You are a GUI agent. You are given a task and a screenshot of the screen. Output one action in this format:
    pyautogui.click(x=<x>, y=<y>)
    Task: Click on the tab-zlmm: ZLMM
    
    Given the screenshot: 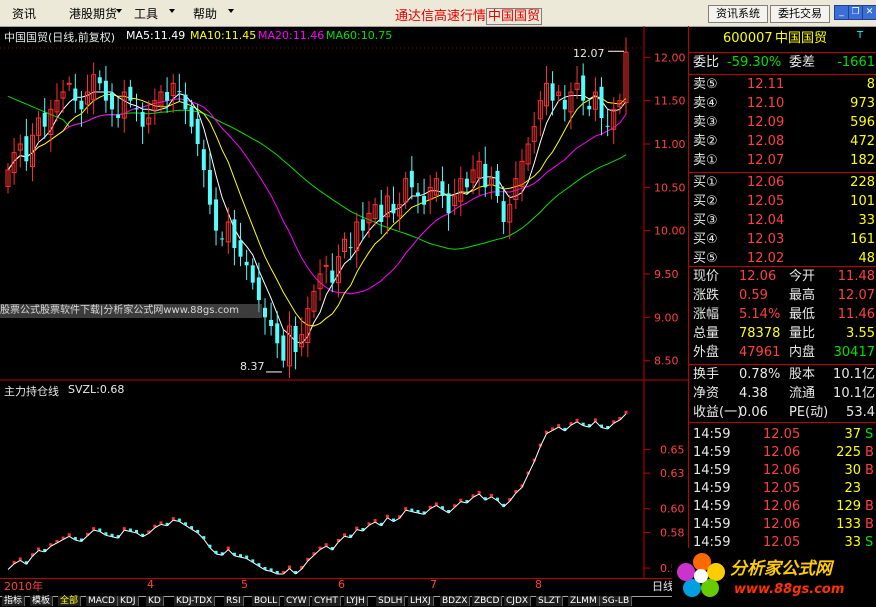 What is the action you would take?
    pyautogui.click(x=584, y=601)
    